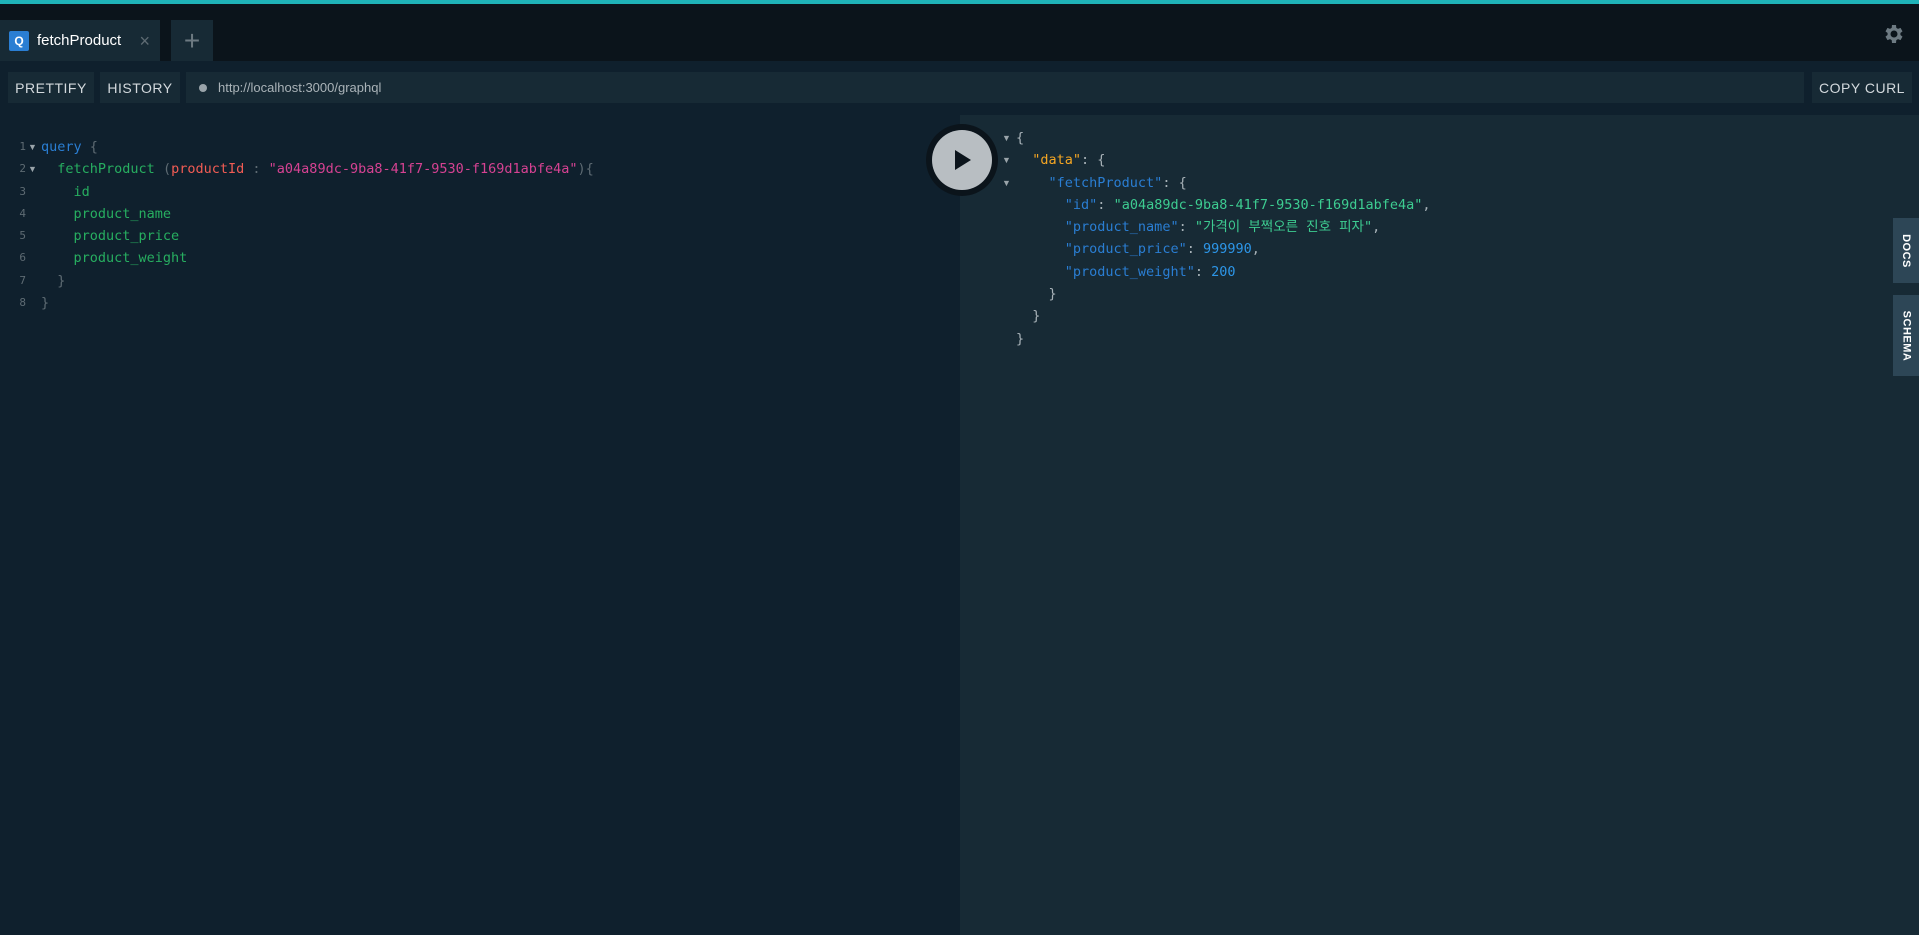 Image resolution: width=1919 pixels, height=935 pixels. What do you see at coordinates (140, 87) in the screenshot?
I see `history-button: HISTORY` at bounding box center [140, 87].